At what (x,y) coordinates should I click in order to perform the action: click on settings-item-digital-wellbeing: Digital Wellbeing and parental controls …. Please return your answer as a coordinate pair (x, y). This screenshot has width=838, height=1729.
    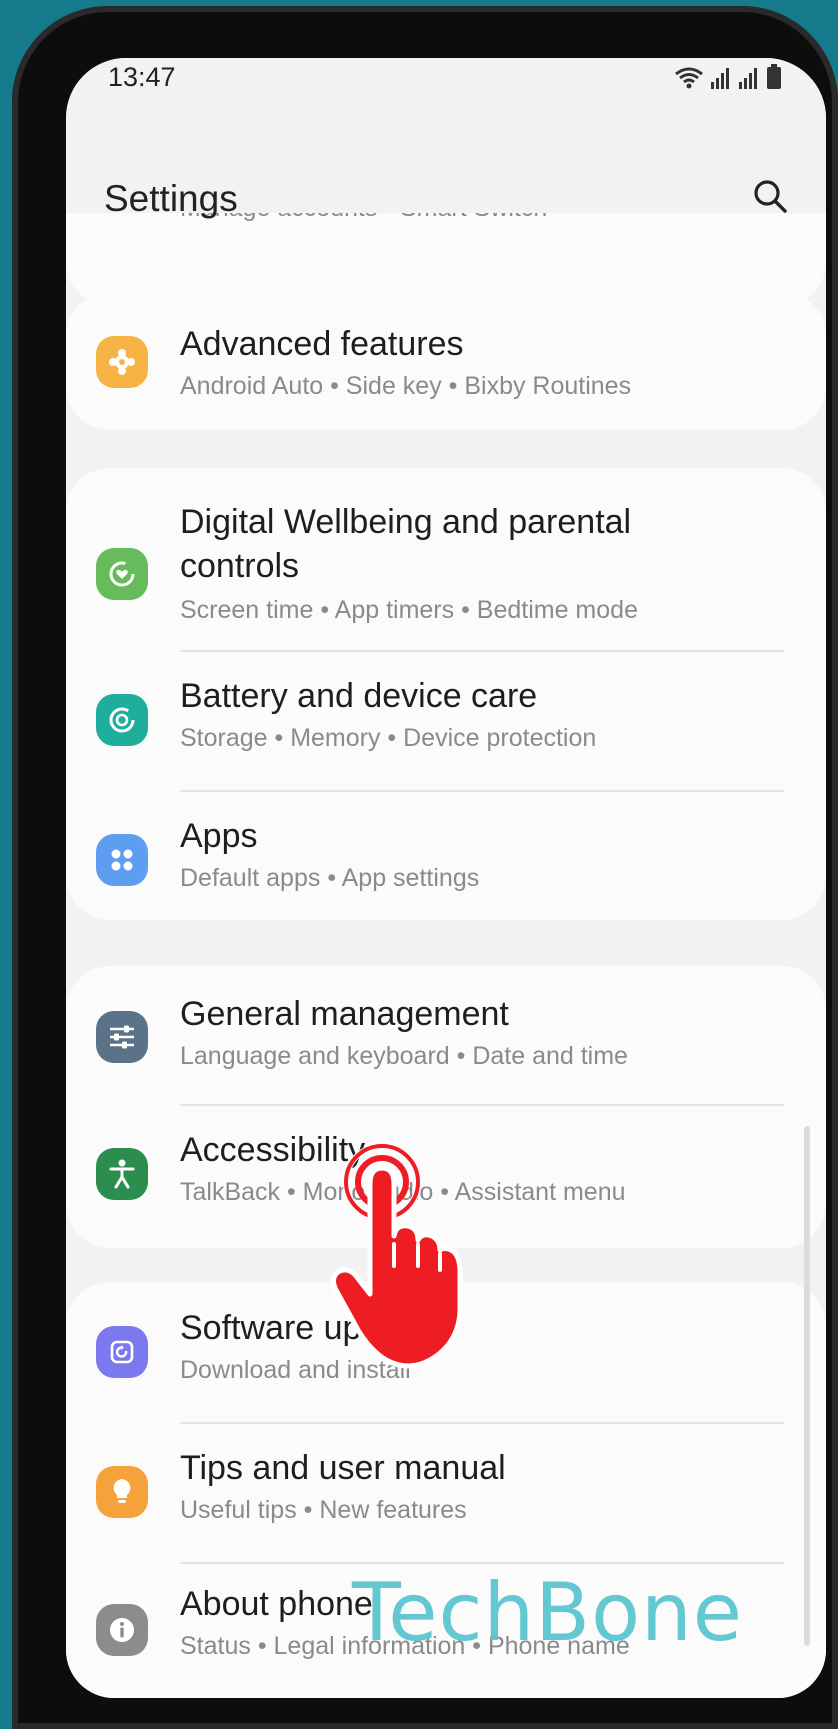
    Looking at the image, I should click on (446, 556).